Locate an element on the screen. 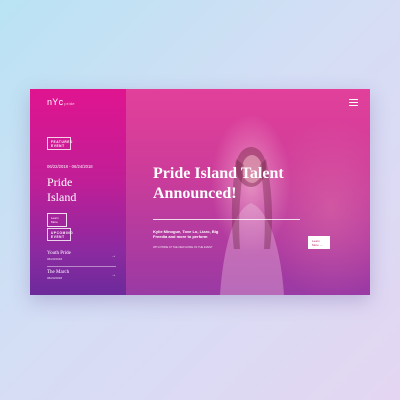 This screenshot has height=400, width=400. event-divider is located at coordinates (81, 266).